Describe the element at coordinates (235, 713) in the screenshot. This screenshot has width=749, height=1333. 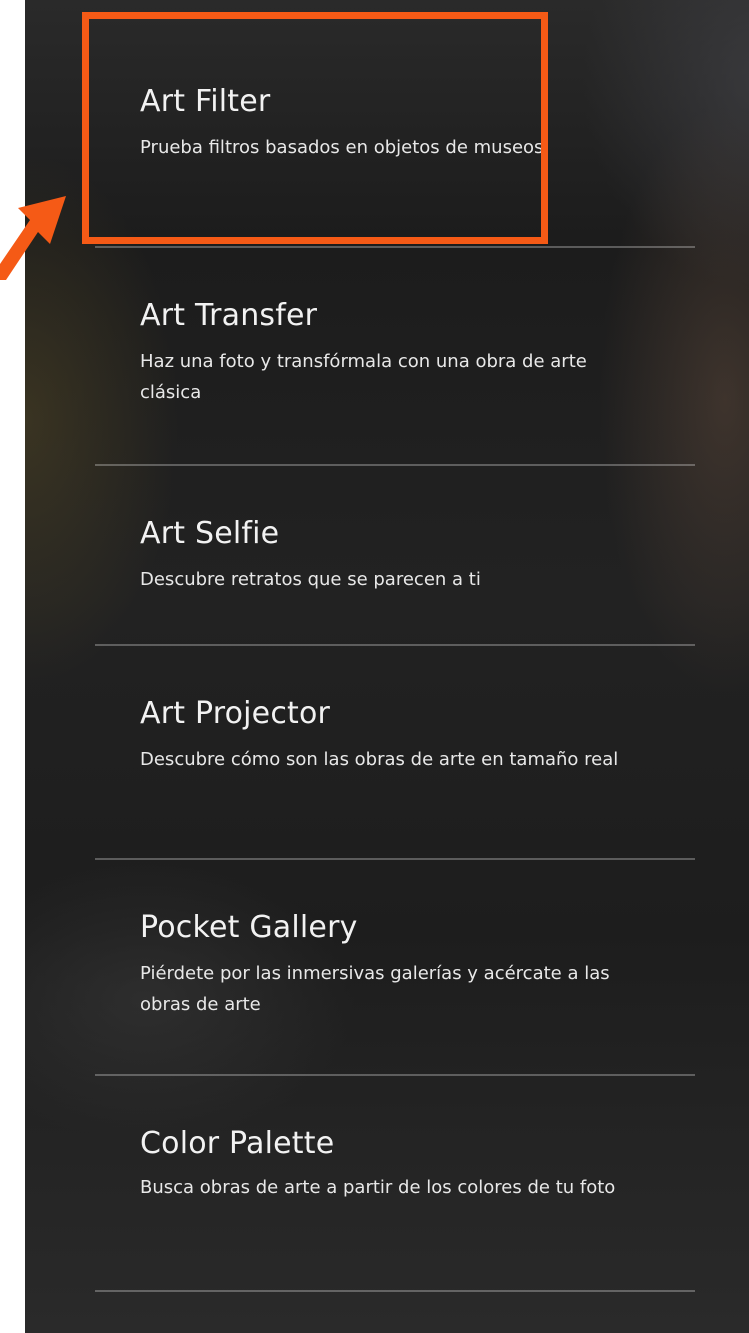
I see `menu-item-title: Art Projector` at that location.